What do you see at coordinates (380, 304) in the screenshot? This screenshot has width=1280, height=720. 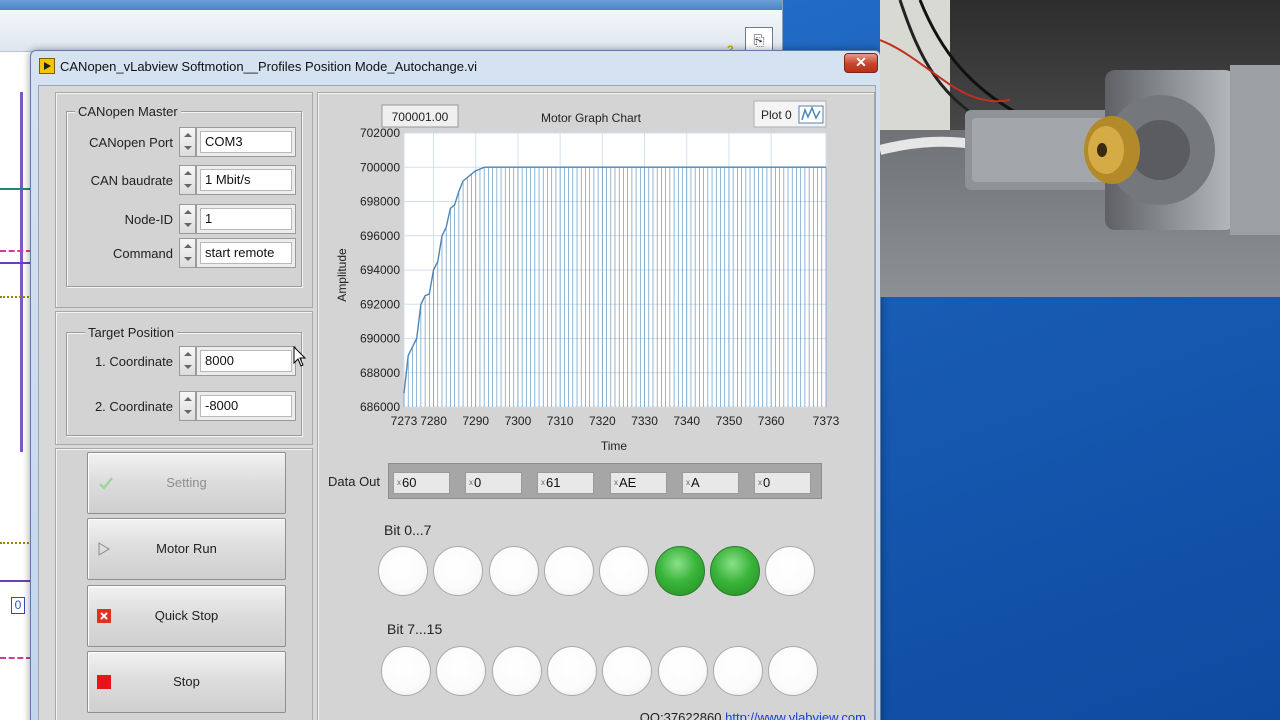 I see `chart-ytick-label: 692000` at bounding box center [380, 304].